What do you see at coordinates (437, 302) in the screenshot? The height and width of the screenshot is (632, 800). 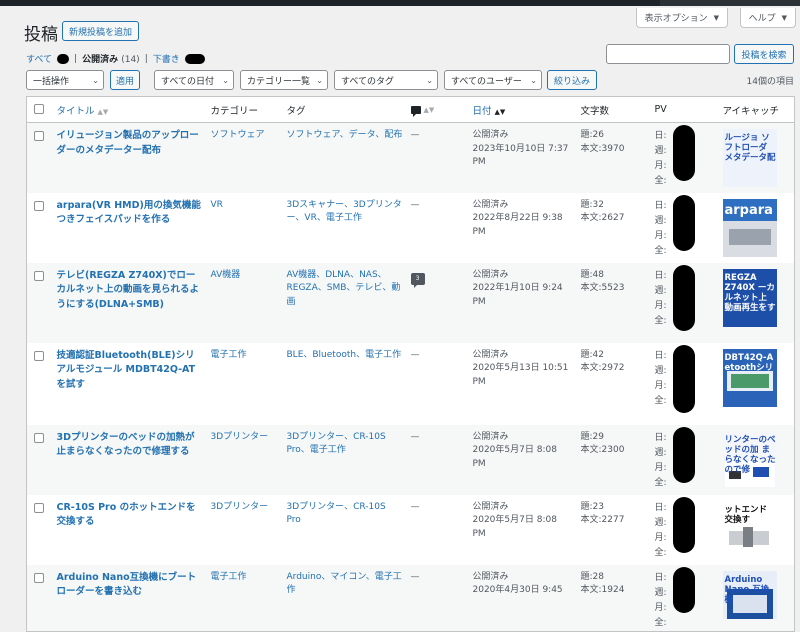 I see `comments-cell: 3` at bounding box center [437, 302].